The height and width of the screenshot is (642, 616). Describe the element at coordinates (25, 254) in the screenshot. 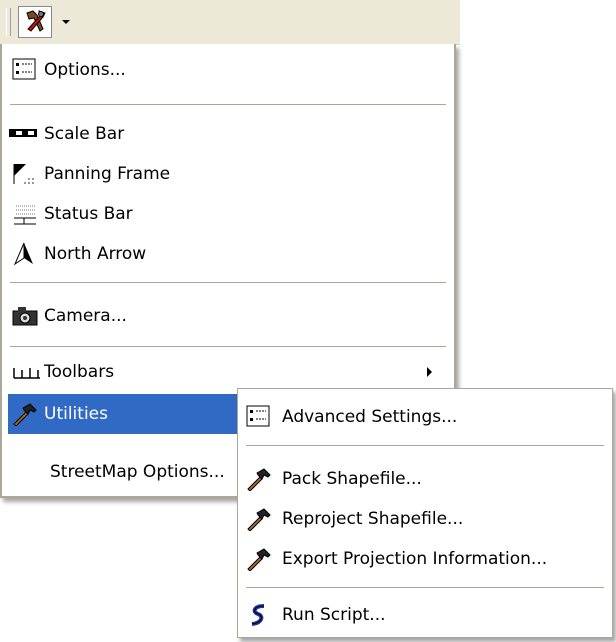

I see `north-arrow-icon` at that location.